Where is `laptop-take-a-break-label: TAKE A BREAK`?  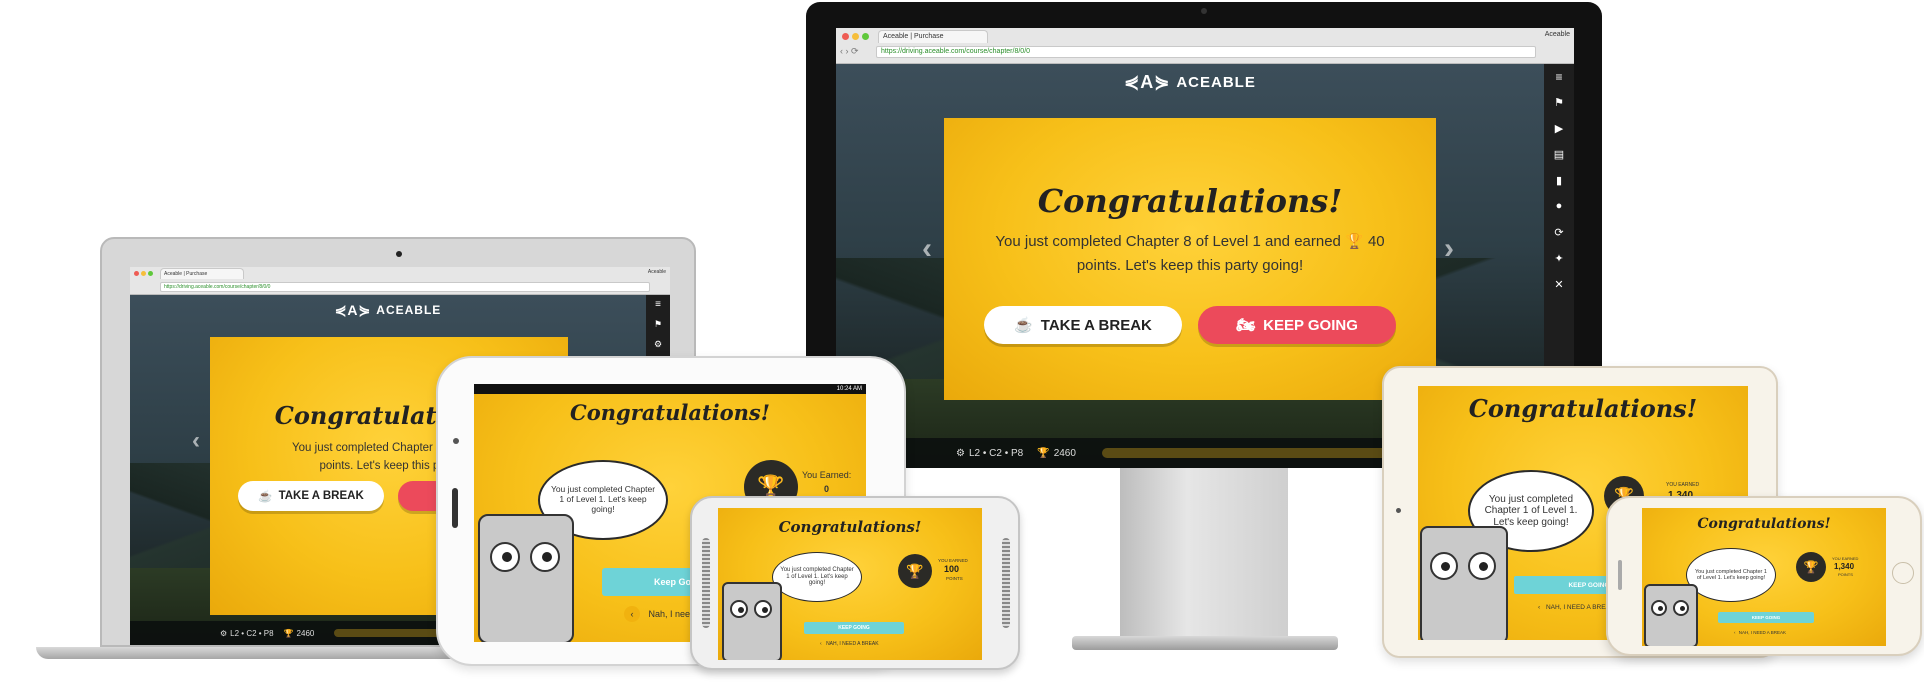
laptop-take-a-break-label: TAKE A BREAK is located at coordinates (321, 496).